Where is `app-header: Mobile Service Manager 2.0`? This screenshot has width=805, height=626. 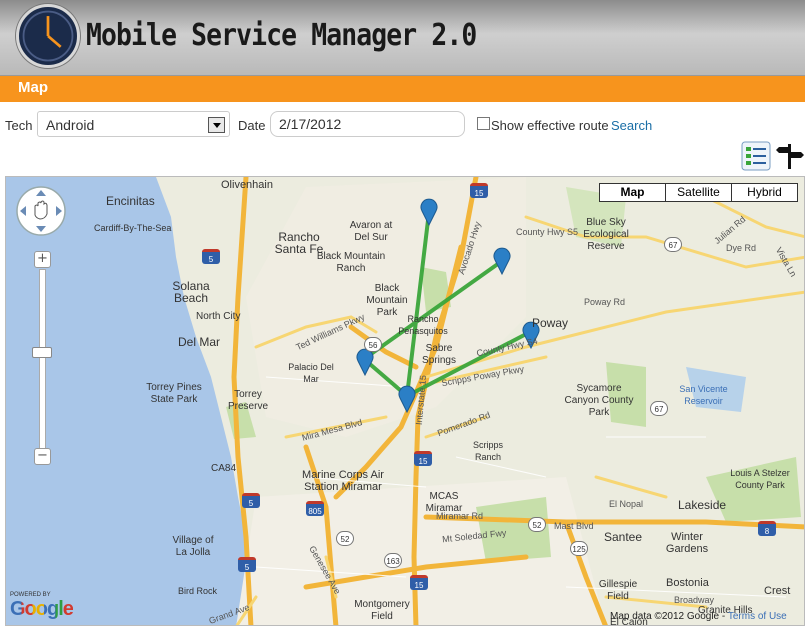 app-header: Mobile Service Manager 2.0 is located at coordinates (402, 38).